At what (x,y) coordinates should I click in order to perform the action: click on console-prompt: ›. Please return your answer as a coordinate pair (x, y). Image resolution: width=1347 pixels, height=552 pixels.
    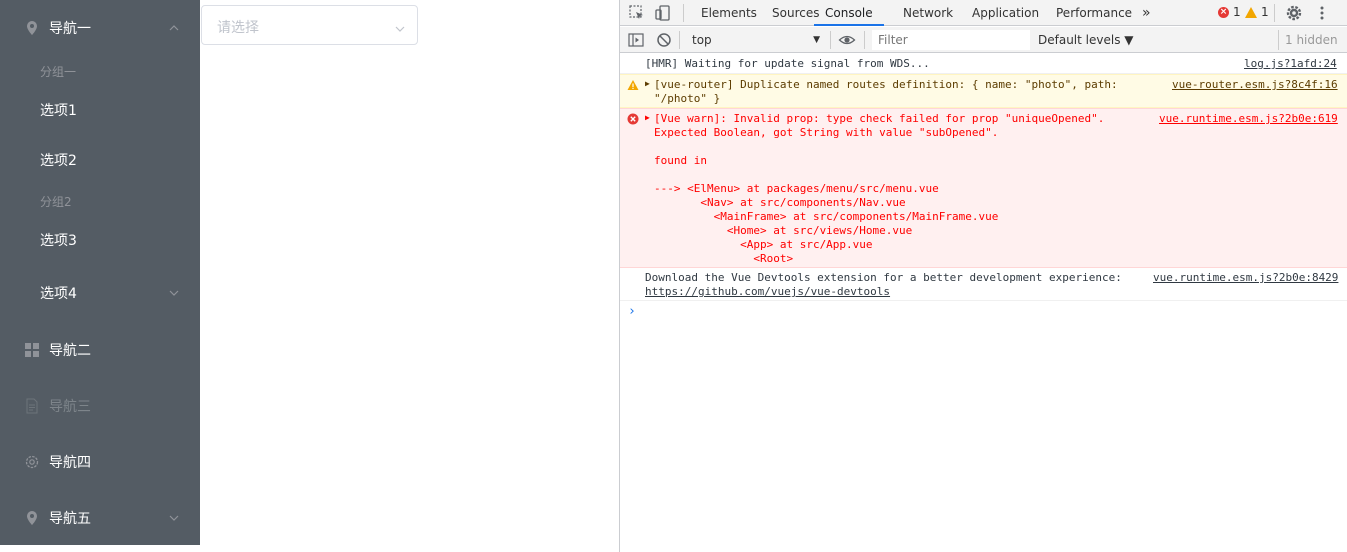
    Looking at the image, I should click on (632, 311).